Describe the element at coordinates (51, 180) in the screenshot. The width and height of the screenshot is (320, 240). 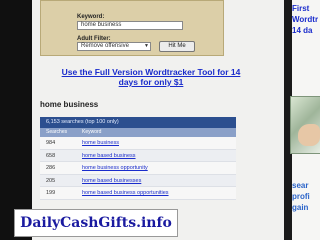
I see `row-count: 205` at that location.